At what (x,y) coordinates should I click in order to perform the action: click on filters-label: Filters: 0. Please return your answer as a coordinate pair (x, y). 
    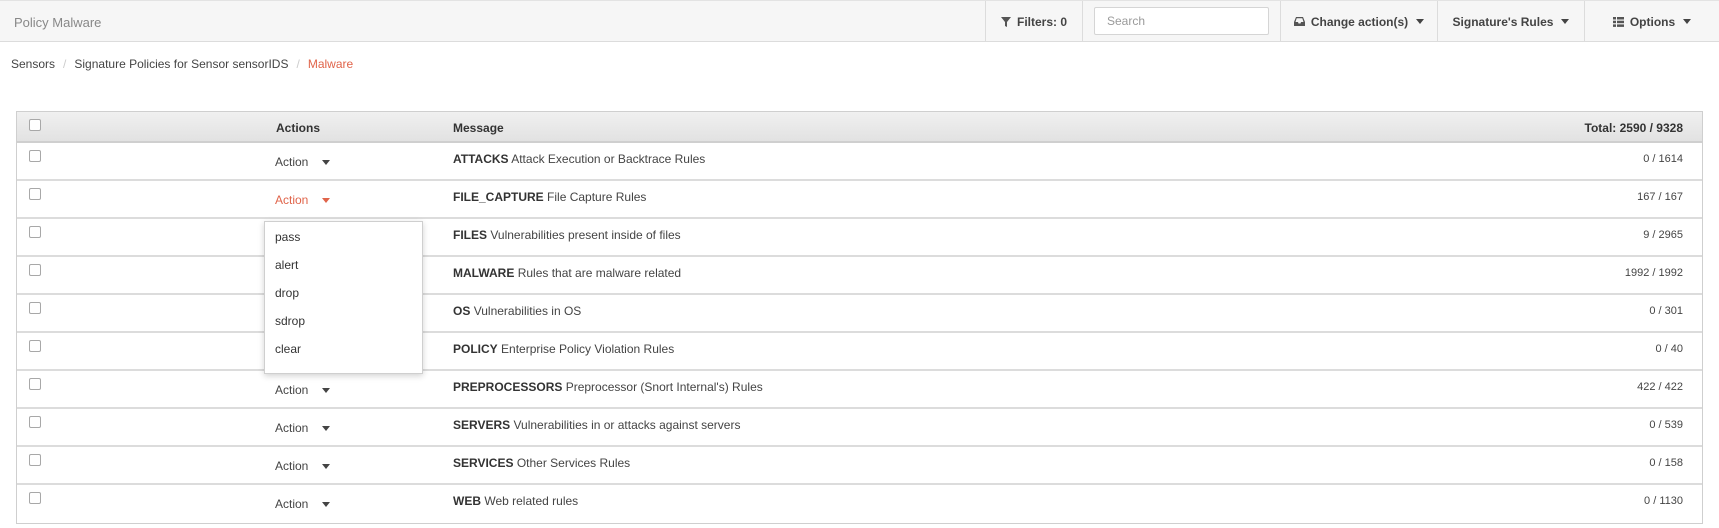
    Looking at the image, I should click on (1041, 21).